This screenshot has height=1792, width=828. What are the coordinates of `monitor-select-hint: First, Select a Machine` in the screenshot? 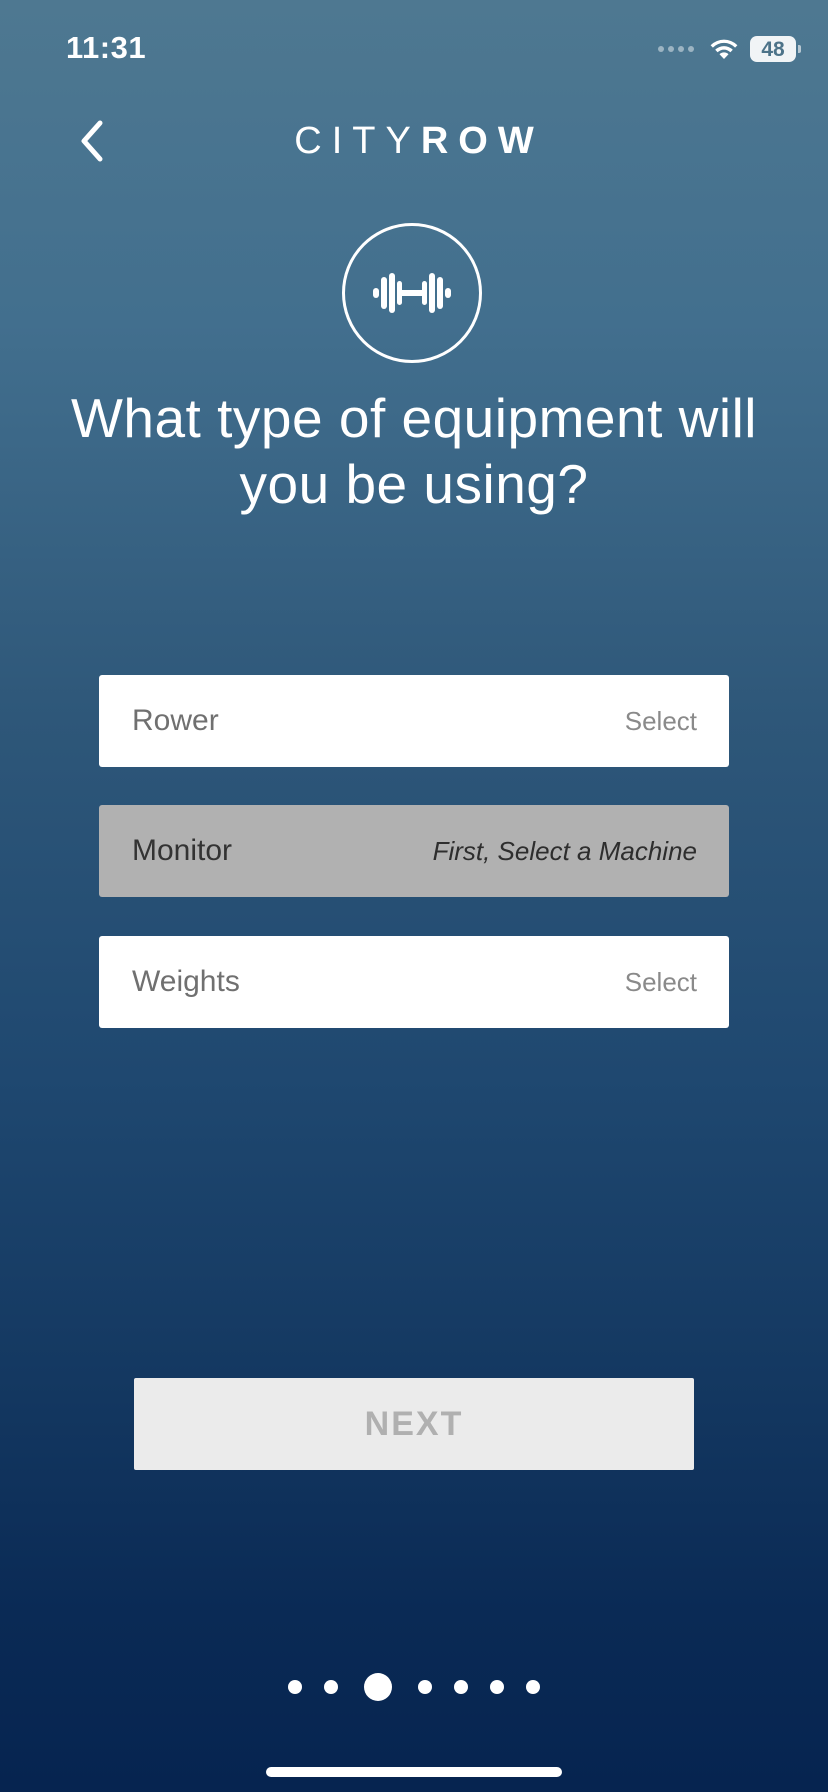 It's located at (564, 850).